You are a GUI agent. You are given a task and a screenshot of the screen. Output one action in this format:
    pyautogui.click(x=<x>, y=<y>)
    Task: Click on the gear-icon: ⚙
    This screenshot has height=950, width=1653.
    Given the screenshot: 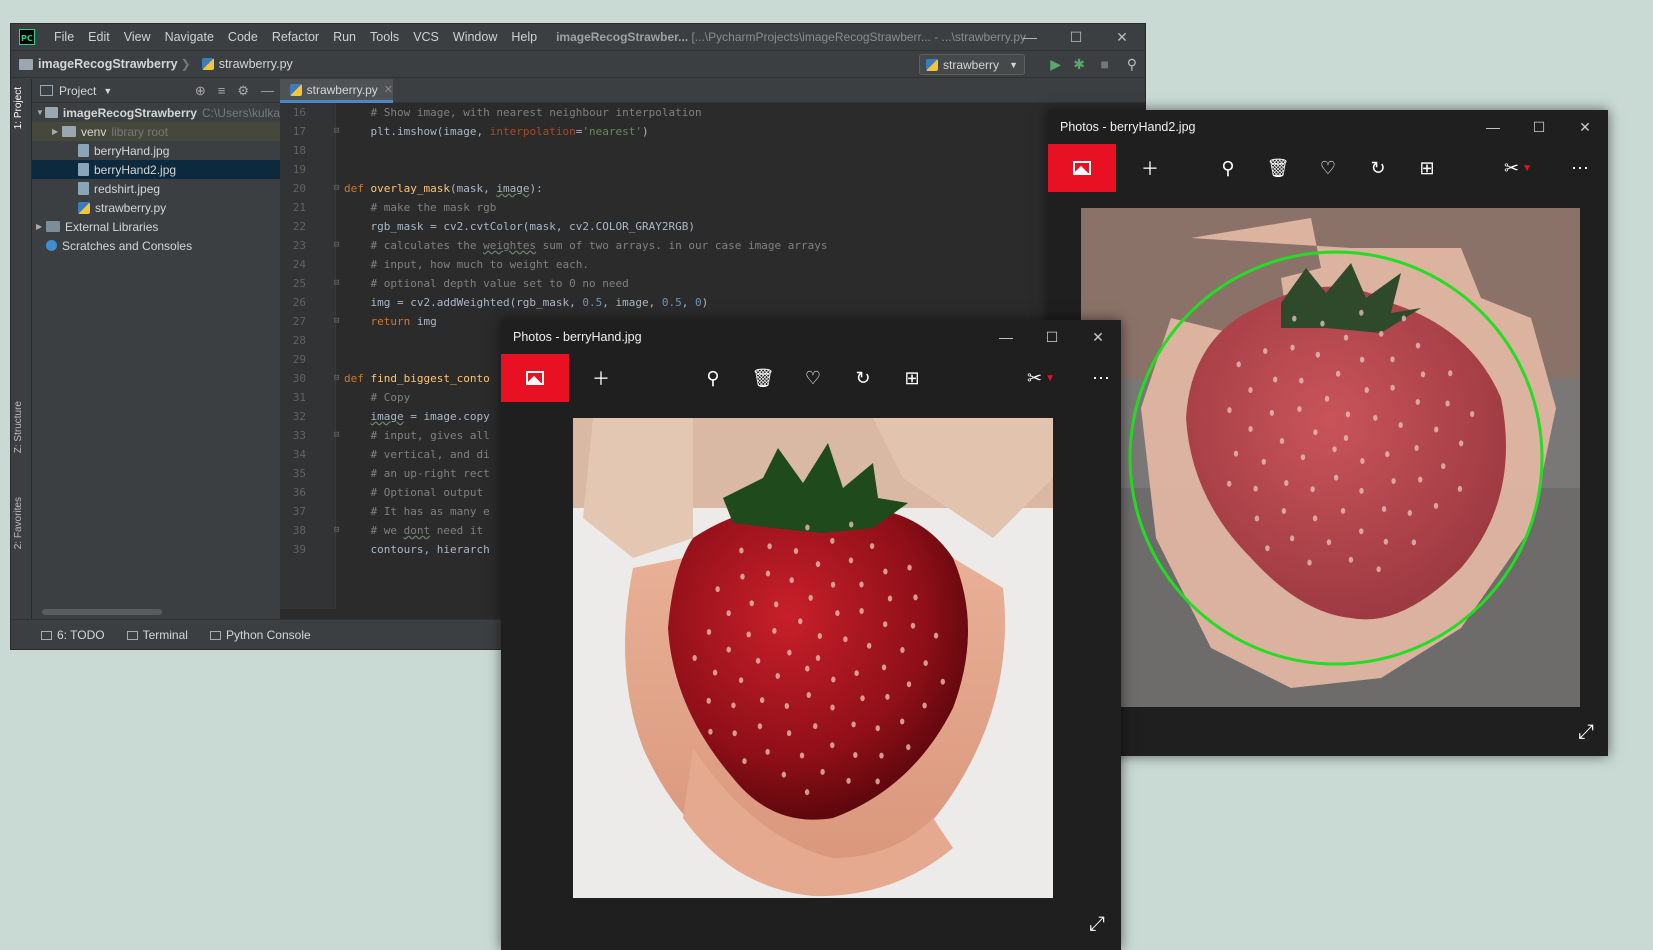 What is the action you would take?
    pyautogui.click(x=243, y=91)
    